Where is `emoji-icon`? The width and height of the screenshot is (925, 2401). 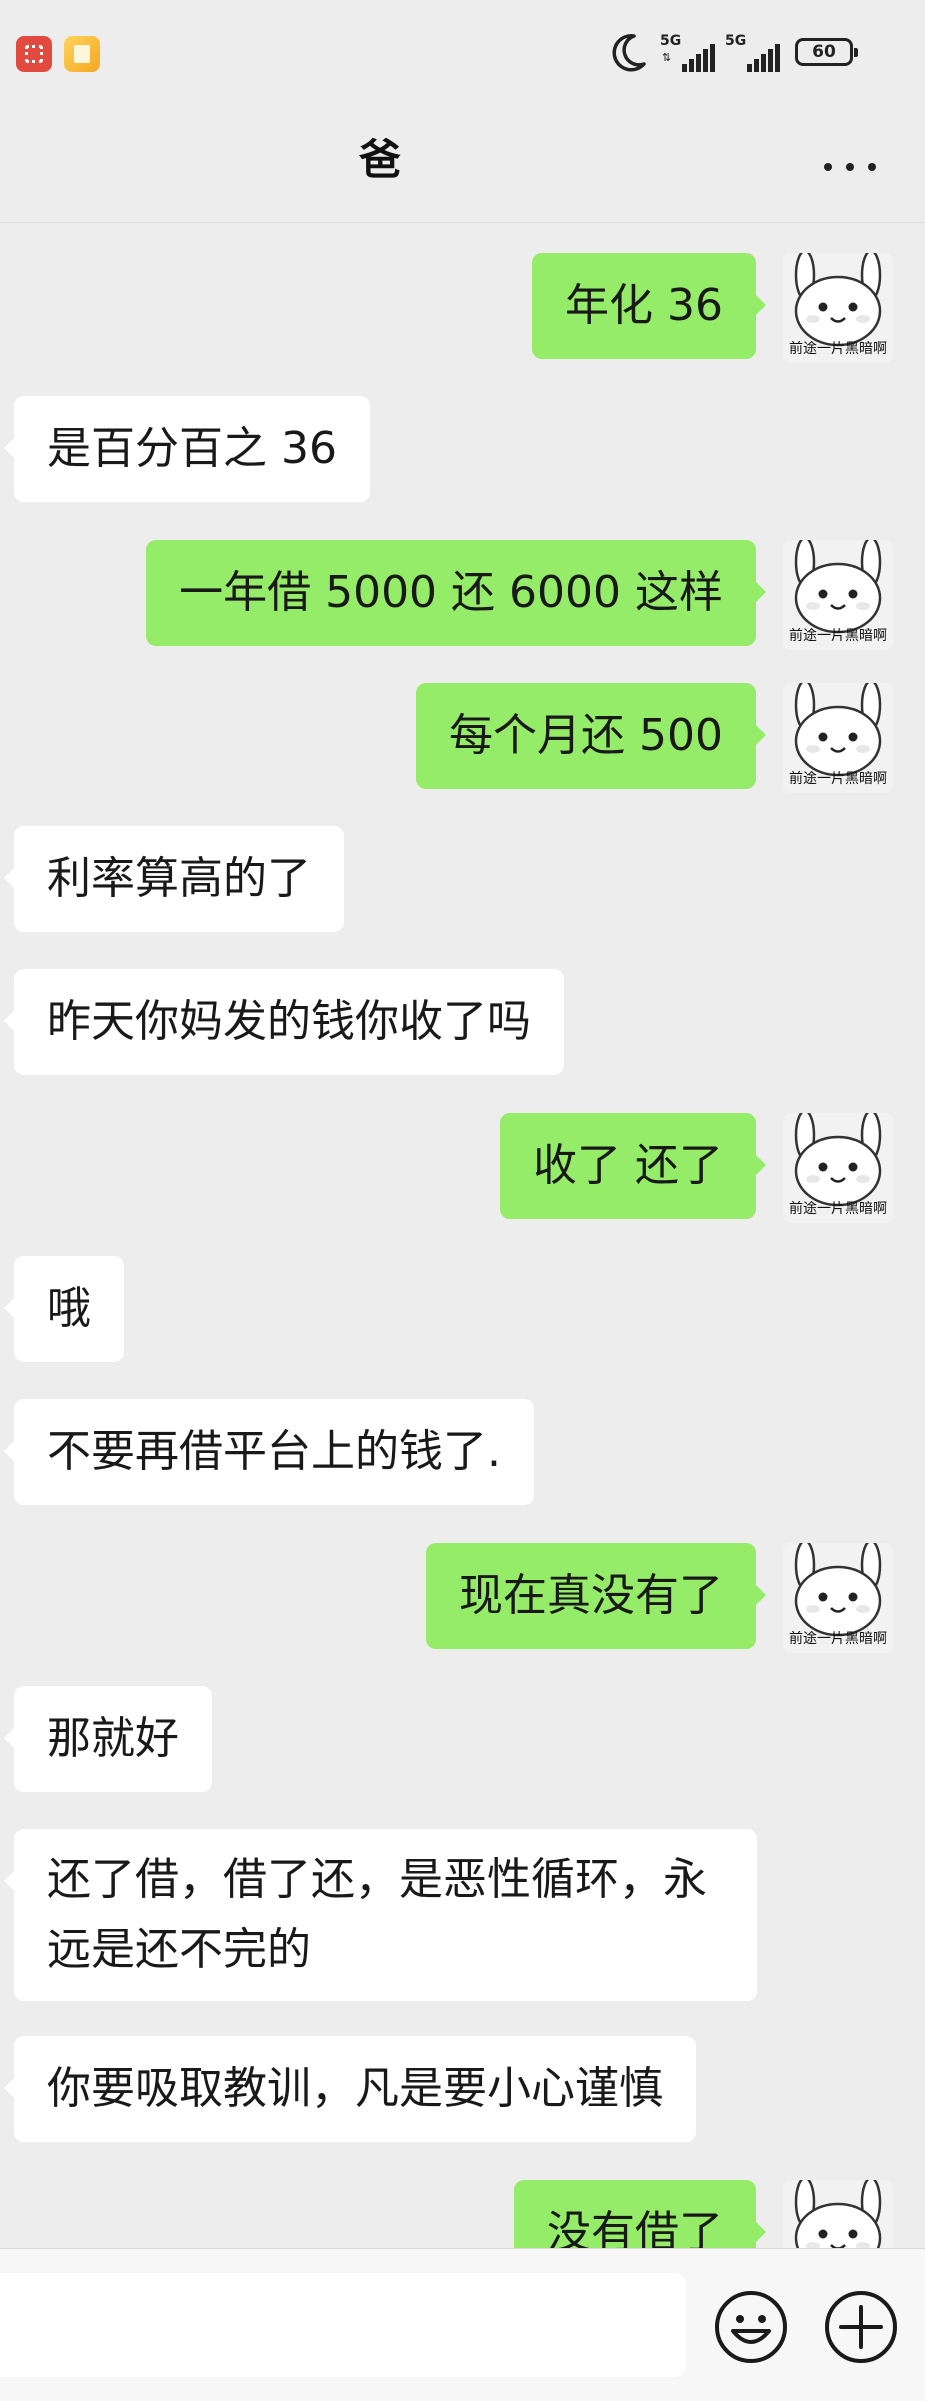
emoji-icon is located at coordinates (751, 2327).